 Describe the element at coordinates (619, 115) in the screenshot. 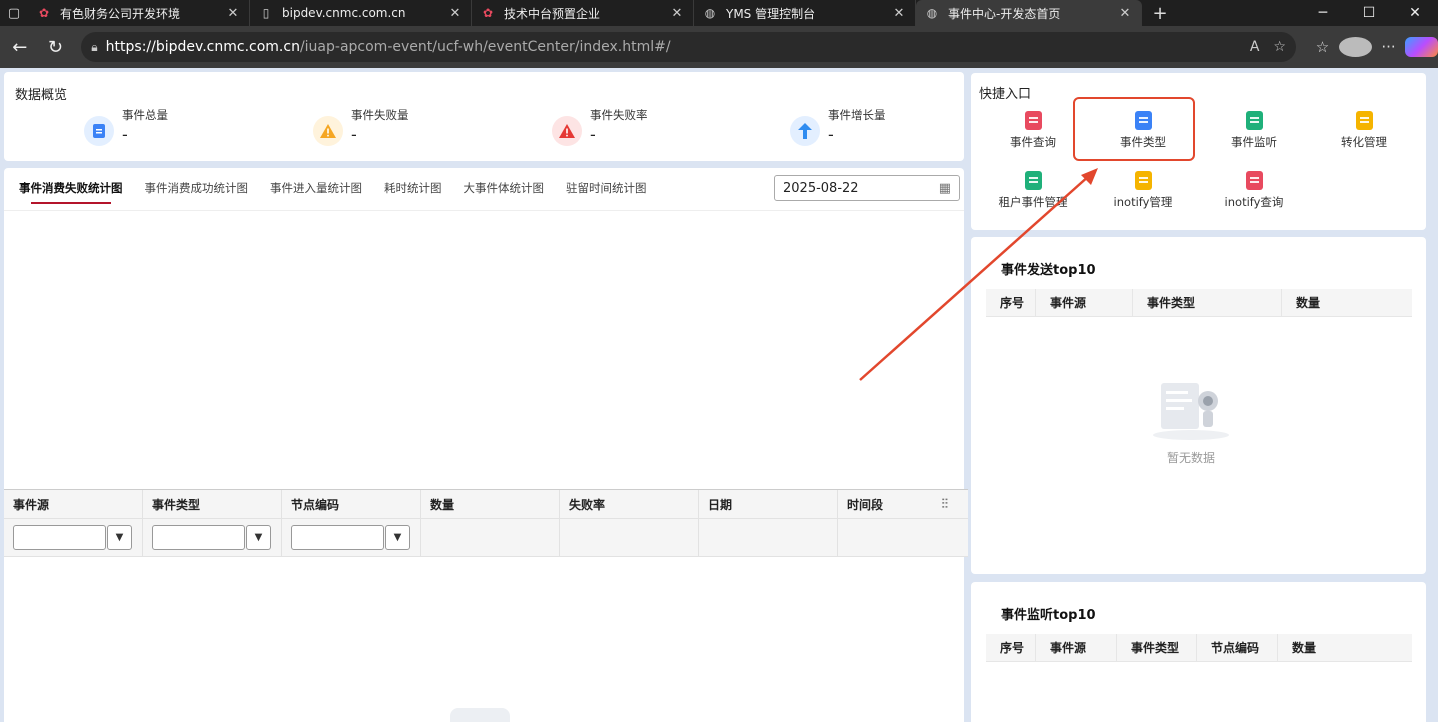

I see `stat-label: 事件失败率` at that location.